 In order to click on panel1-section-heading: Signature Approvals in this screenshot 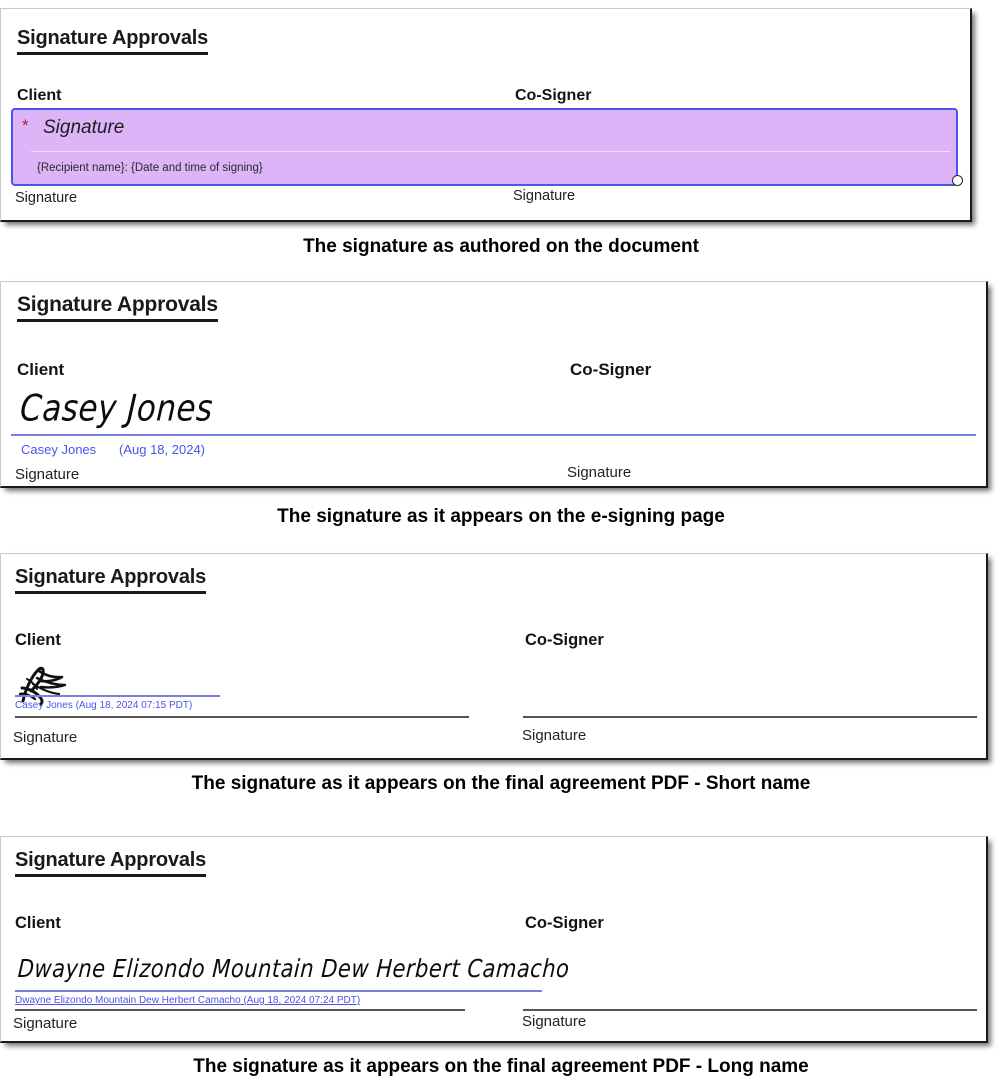, I will do `click(112, 41)`.